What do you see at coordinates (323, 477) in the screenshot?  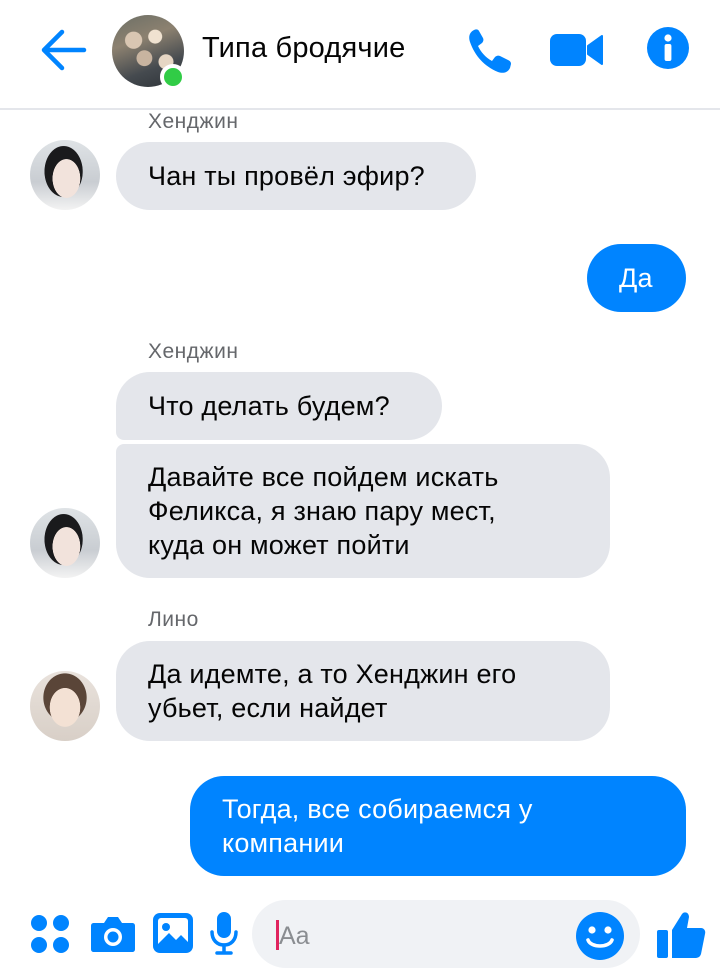 I see `message-line: Давайте все пойдем искать` at bounding box center [323, 477].